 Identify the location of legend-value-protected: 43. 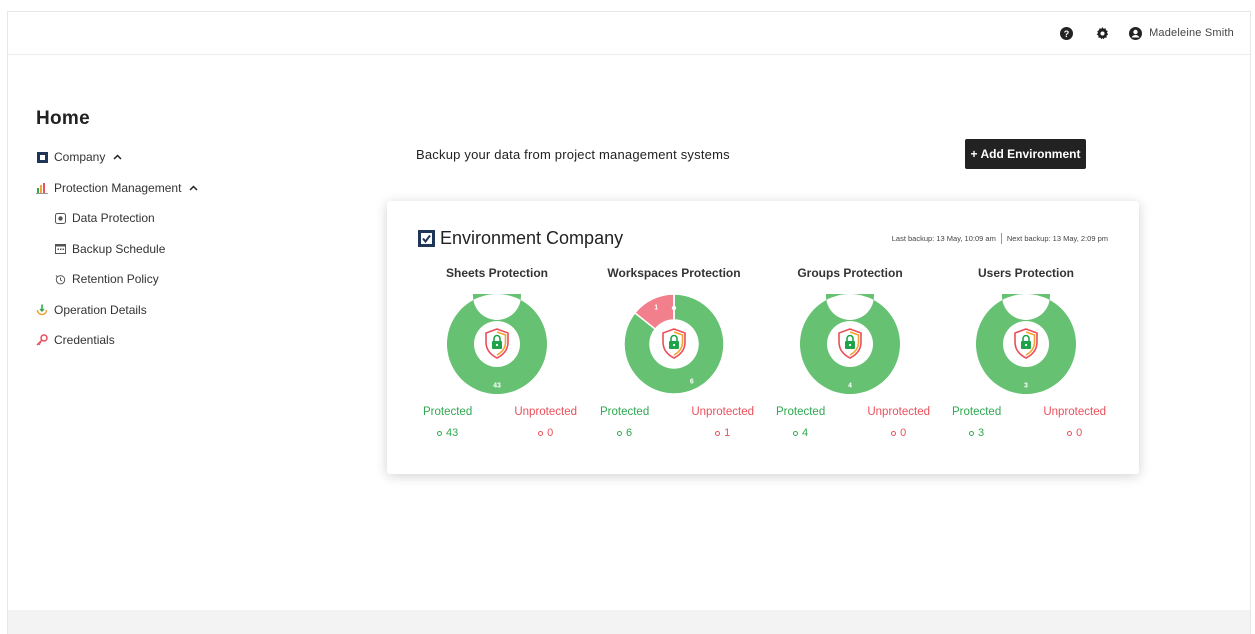
(447, 433).